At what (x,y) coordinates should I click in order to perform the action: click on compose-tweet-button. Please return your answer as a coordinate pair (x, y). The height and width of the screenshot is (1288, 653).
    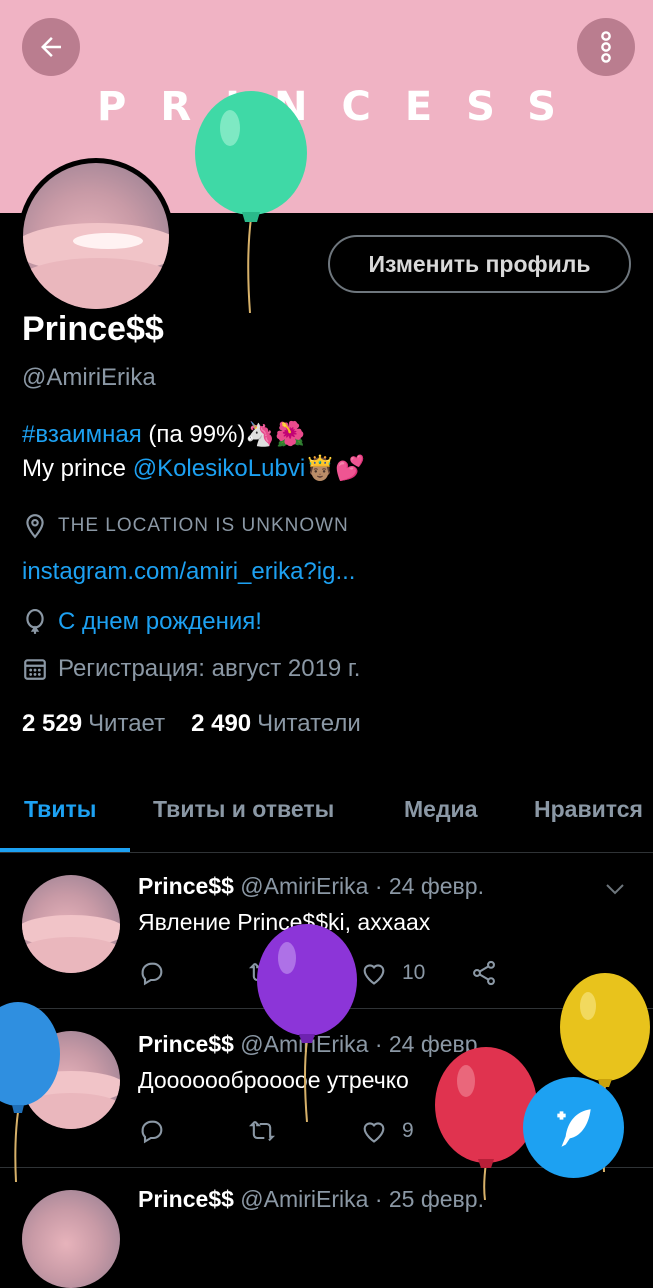
    Looking at the image, I should click on (573, 1127).